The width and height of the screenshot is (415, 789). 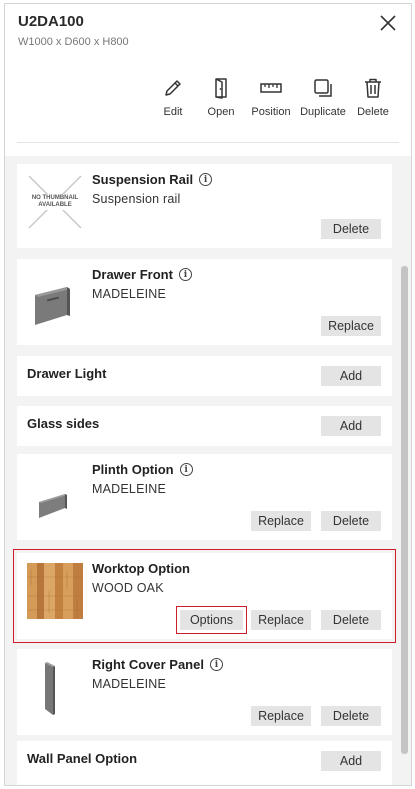 I want to click on open-button: Open, so click(x=221, y=97).